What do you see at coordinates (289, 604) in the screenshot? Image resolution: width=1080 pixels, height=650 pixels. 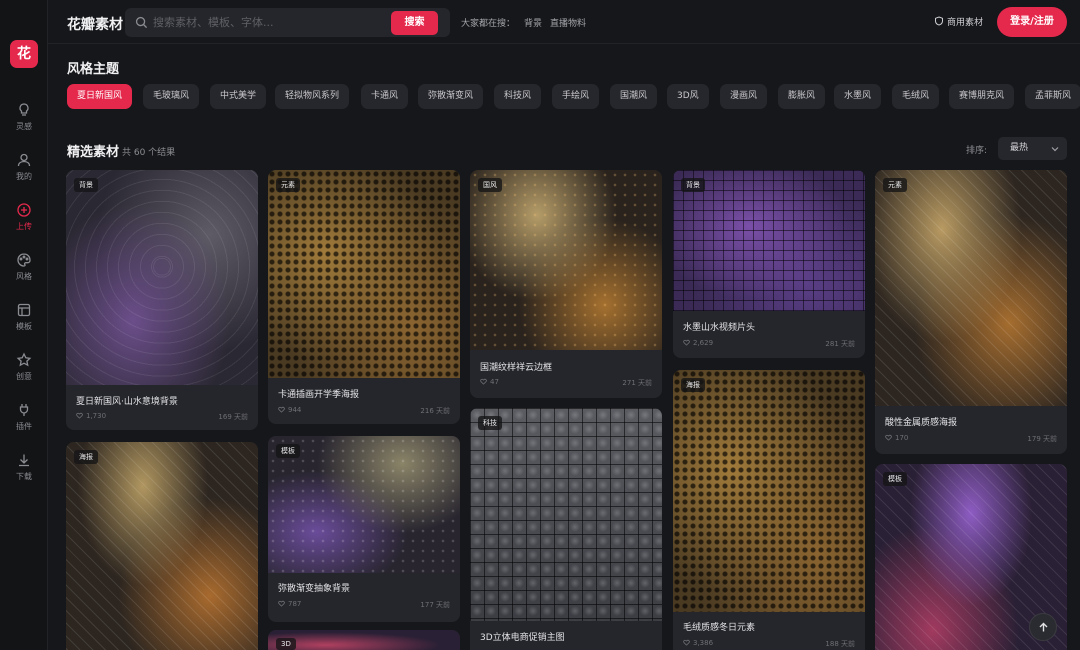 I see `card-likes: 787` at bounding box center [289, 604].